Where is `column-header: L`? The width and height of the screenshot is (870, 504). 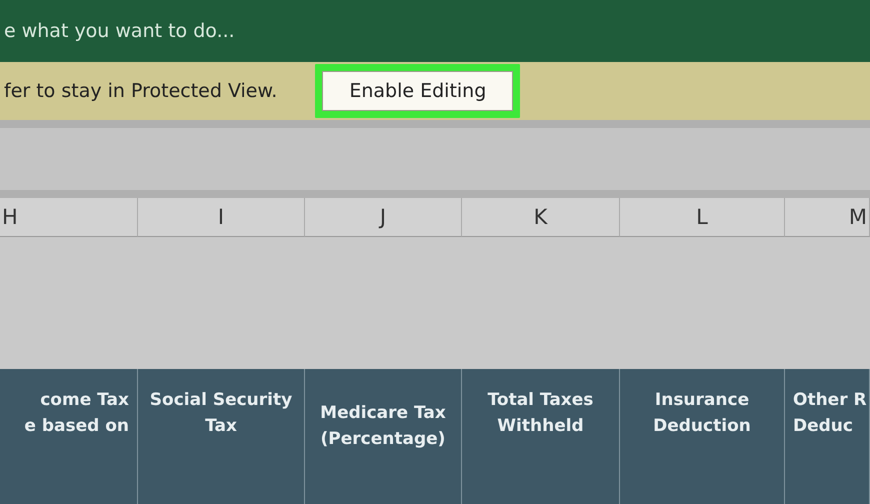
column-header: L is located at coordinates (702, 217).